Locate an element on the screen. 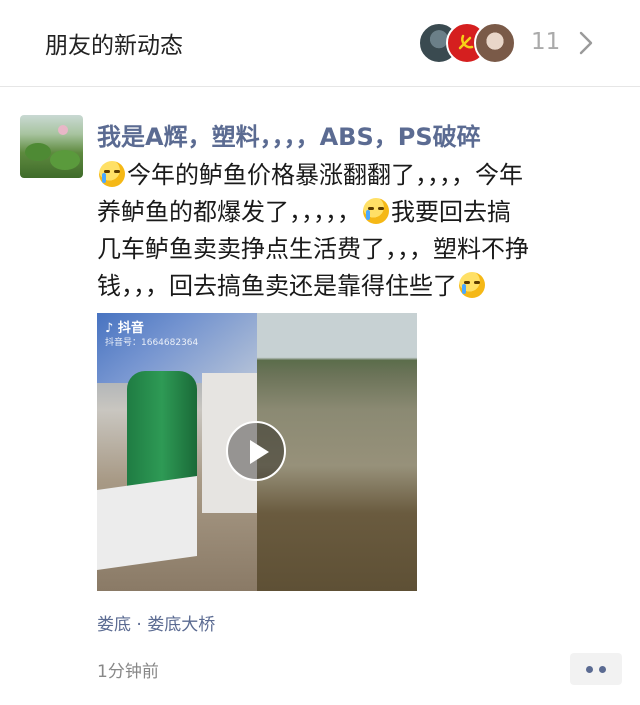  watermark-app: 抖音 is located at coordinates (130, 328).